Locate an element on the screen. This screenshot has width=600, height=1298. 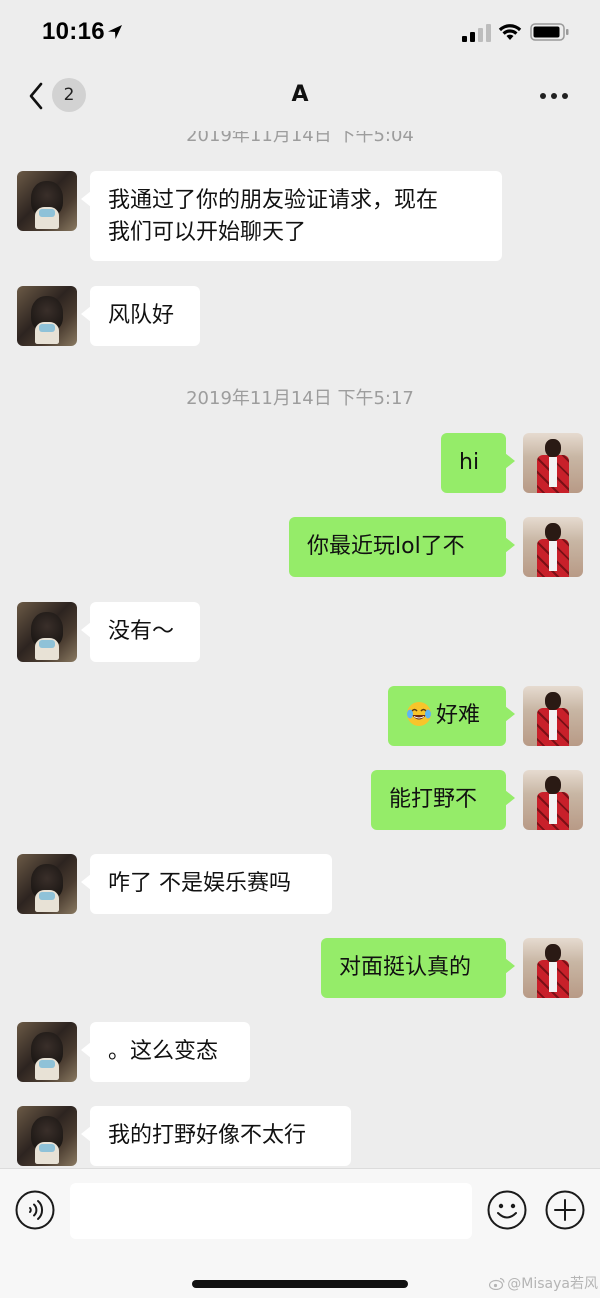
message-text: hi is located at coordinates (469, 462).